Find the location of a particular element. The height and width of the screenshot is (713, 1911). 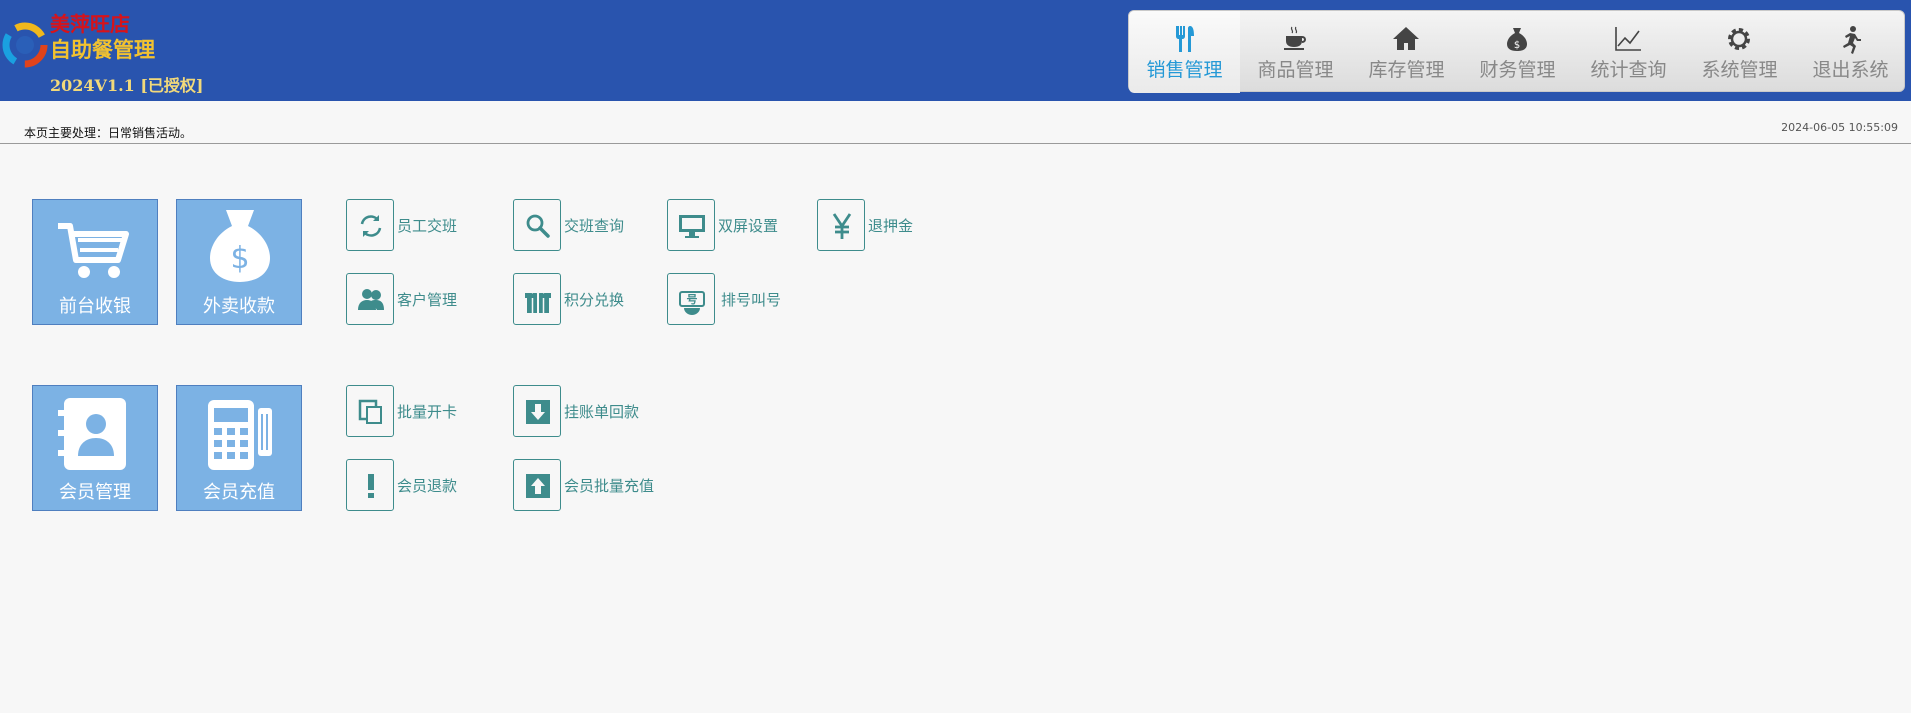

contact-book-icon is located at coordinates (92, 434).